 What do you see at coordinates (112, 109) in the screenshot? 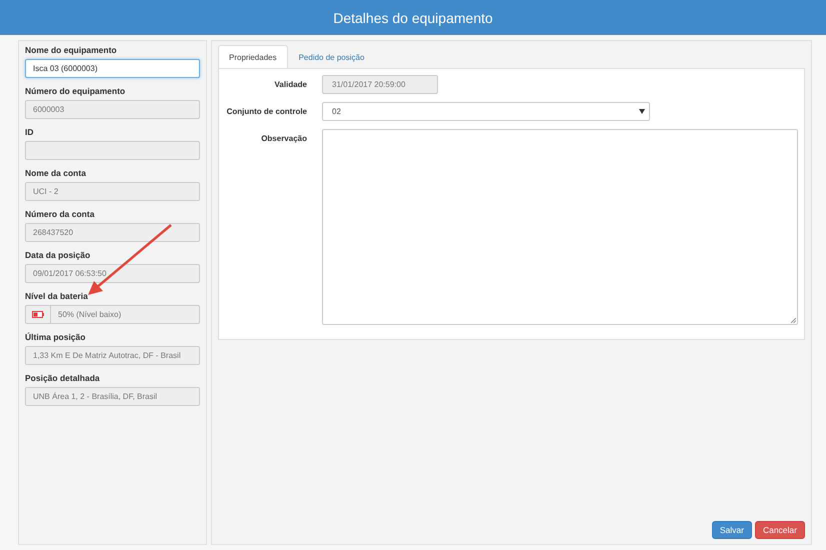
I see `input-field: 6000003` at bounding box center [112, 109].